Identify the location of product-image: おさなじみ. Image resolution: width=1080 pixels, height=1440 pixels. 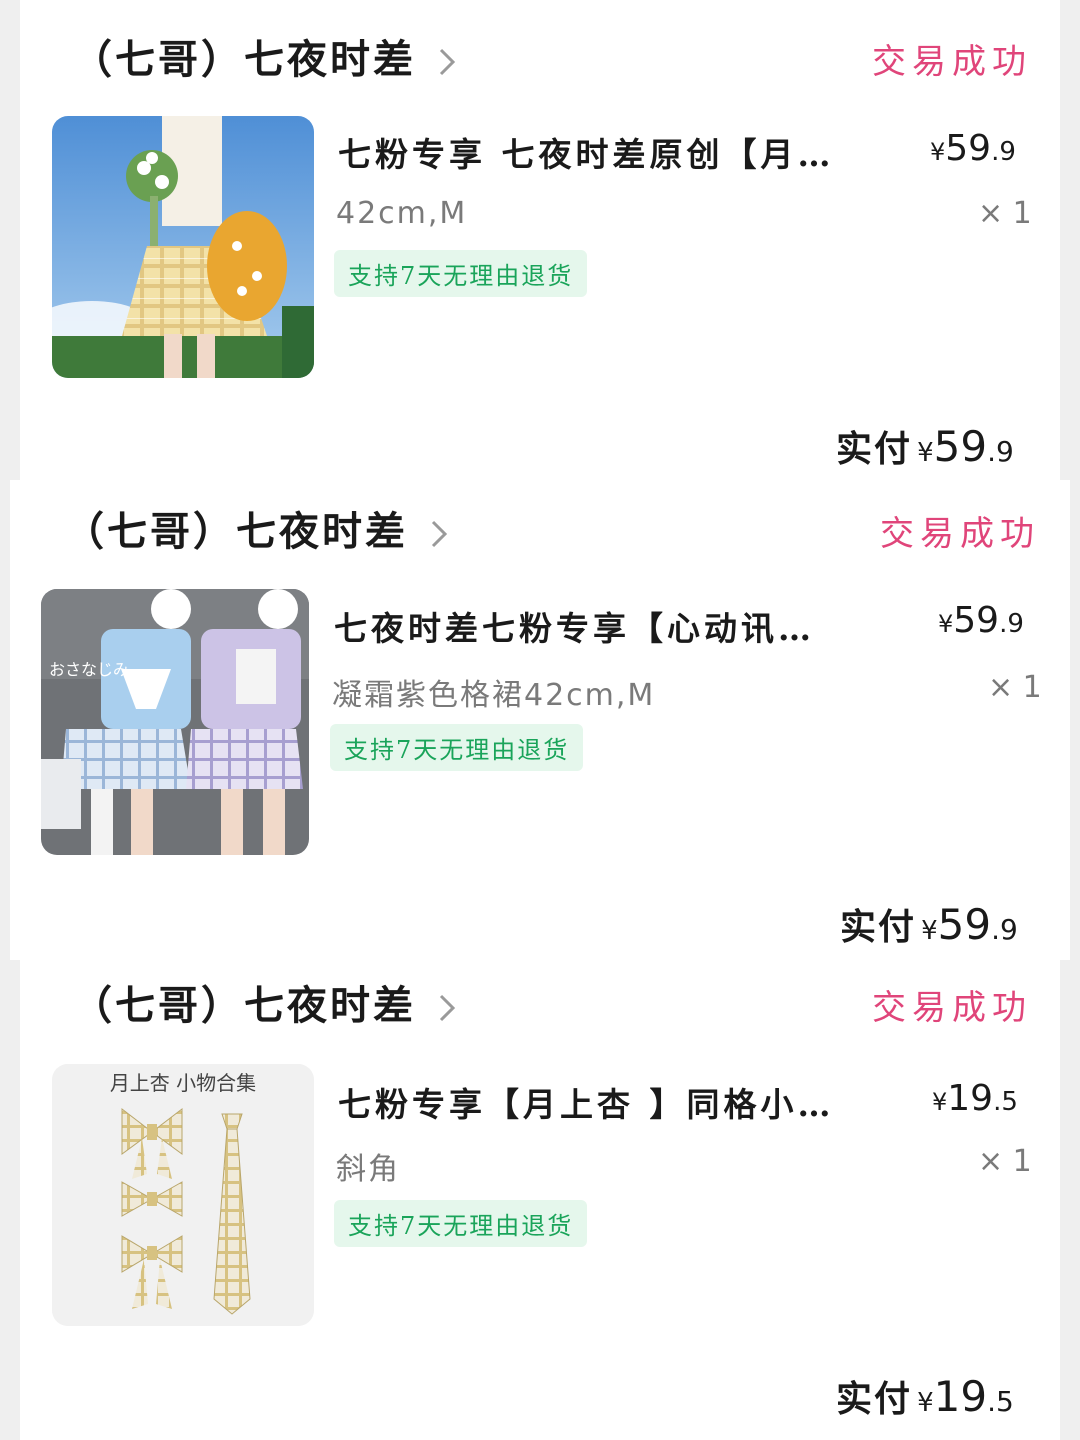
(175, 722).